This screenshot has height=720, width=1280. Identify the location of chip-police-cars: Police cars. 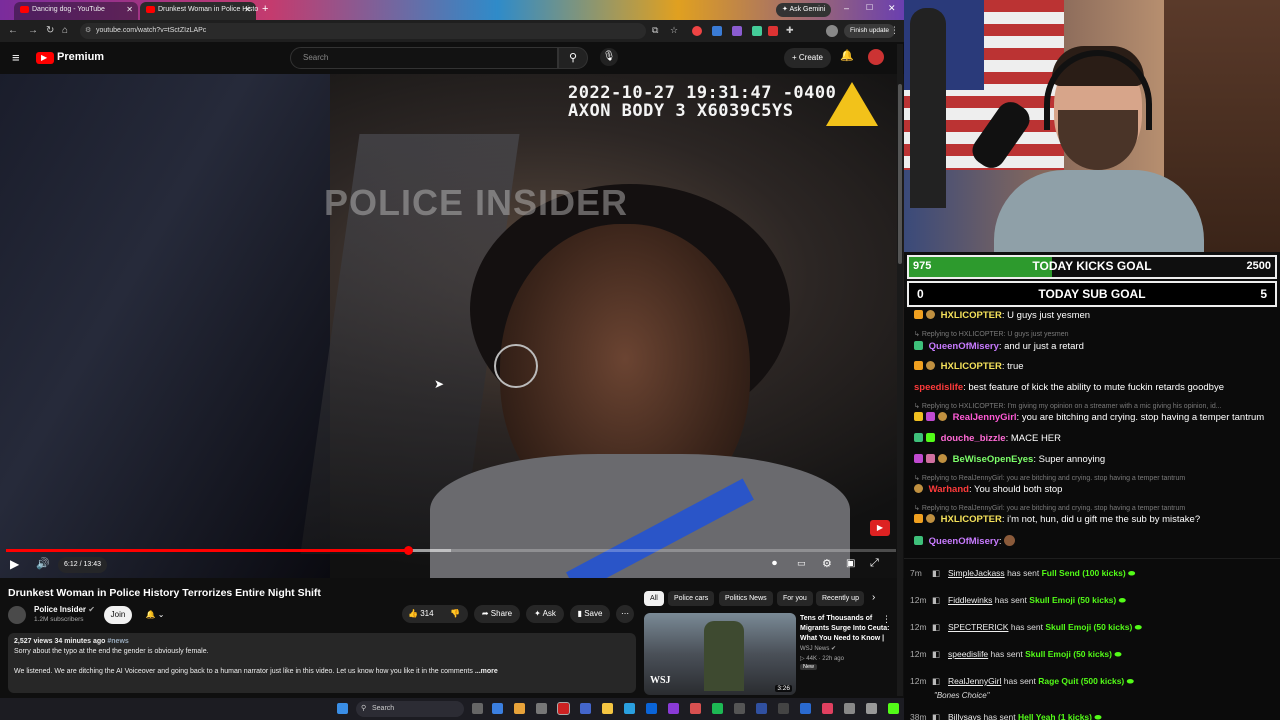
(691, 598).